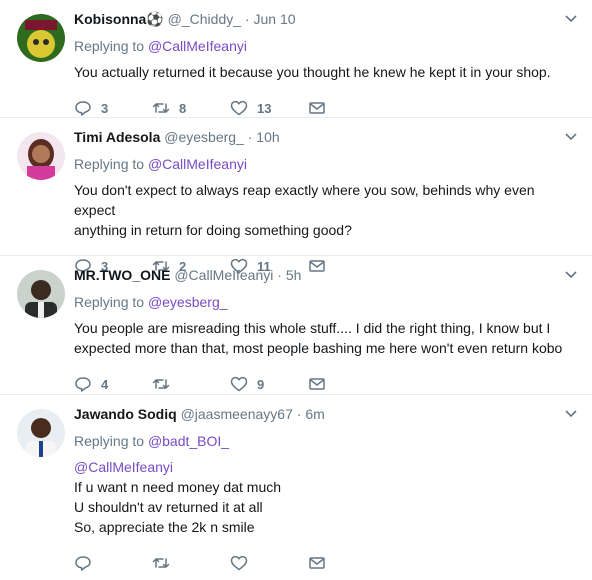 The image size is (592, 580). Describe the element at coordinates (105, 108) in the screenshot. I see `reply-count: 3` at that location.